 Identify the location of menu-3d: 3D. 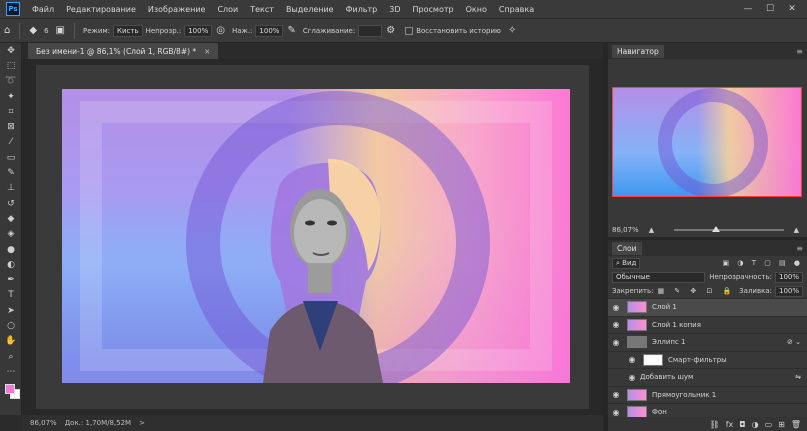
(394, 9).